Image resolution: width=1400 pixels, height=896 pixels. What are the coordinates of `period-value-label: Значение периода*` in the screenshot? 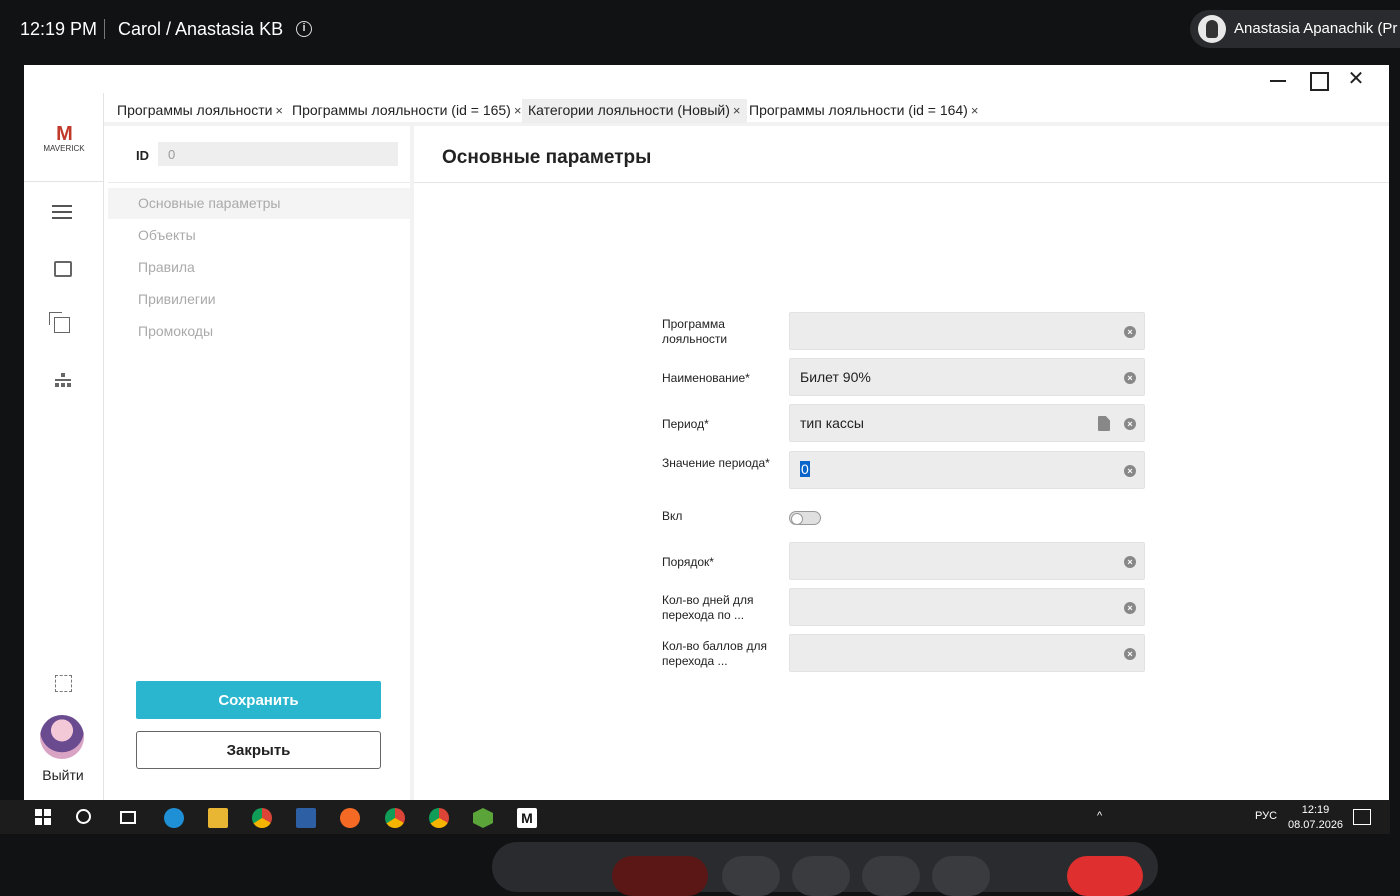 It's located at (716, 463).